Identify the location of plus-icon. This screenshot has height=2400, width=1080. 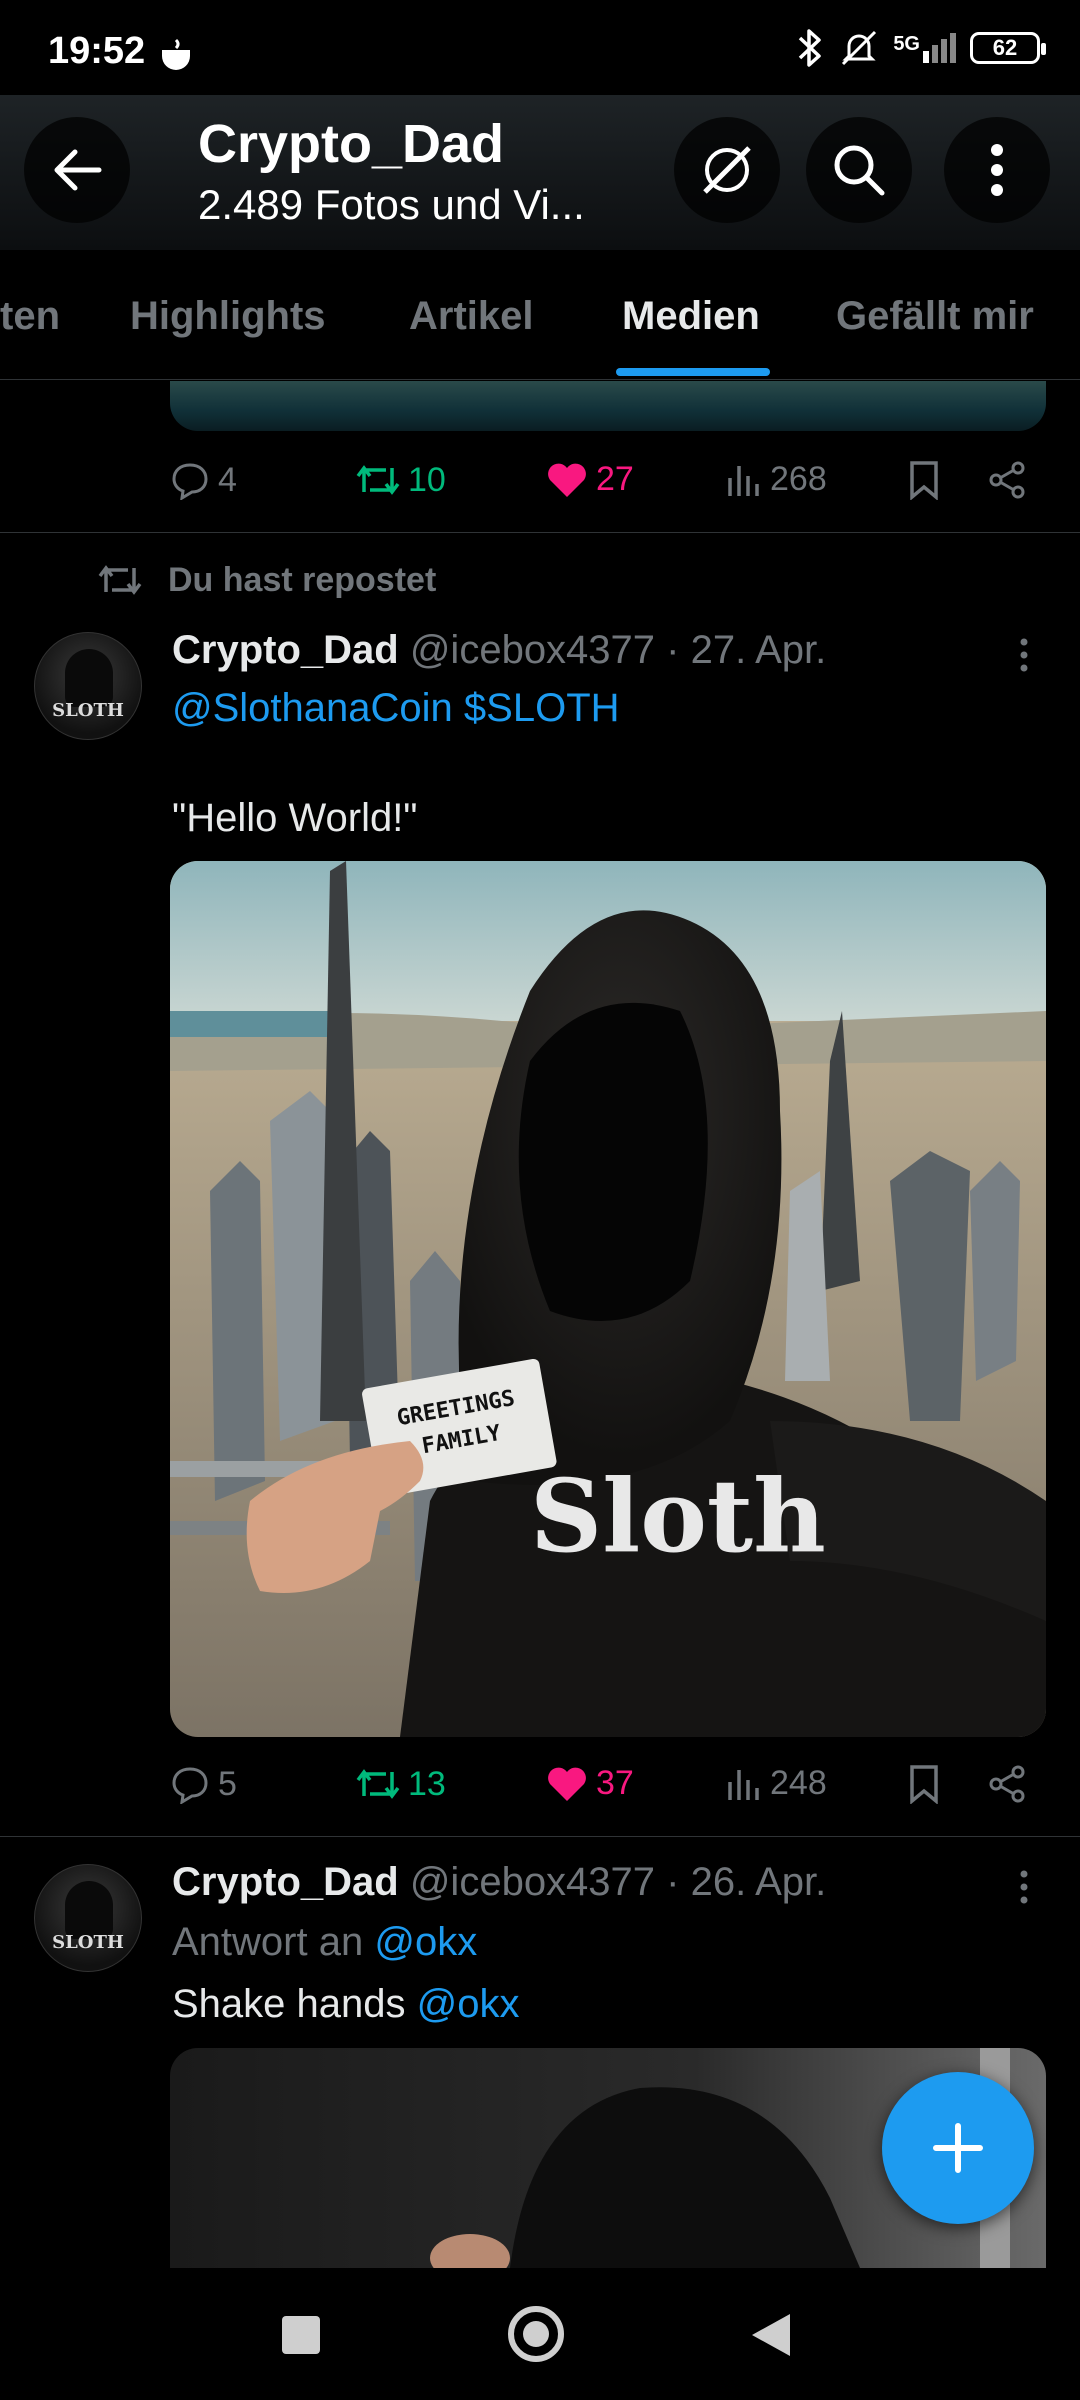
(958, 2148).